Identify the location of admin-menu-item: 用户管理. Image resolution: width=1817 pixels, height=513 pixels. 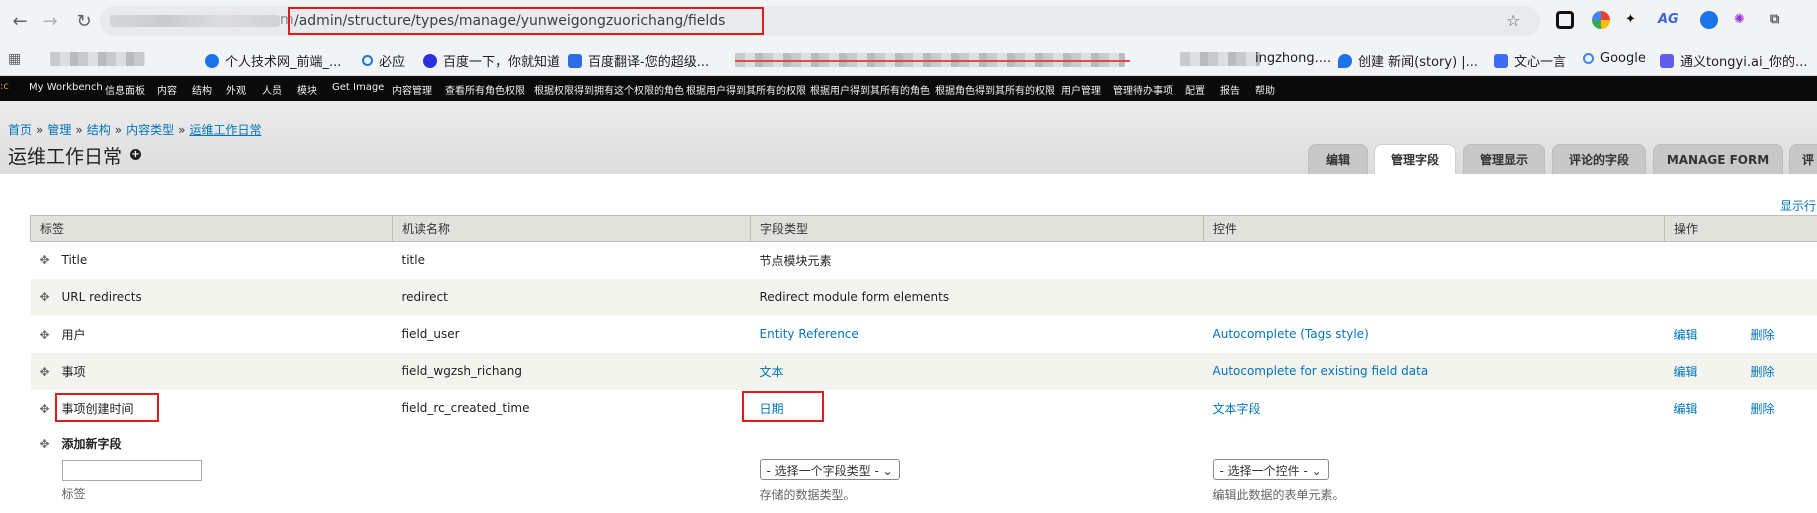
(1081, 89).